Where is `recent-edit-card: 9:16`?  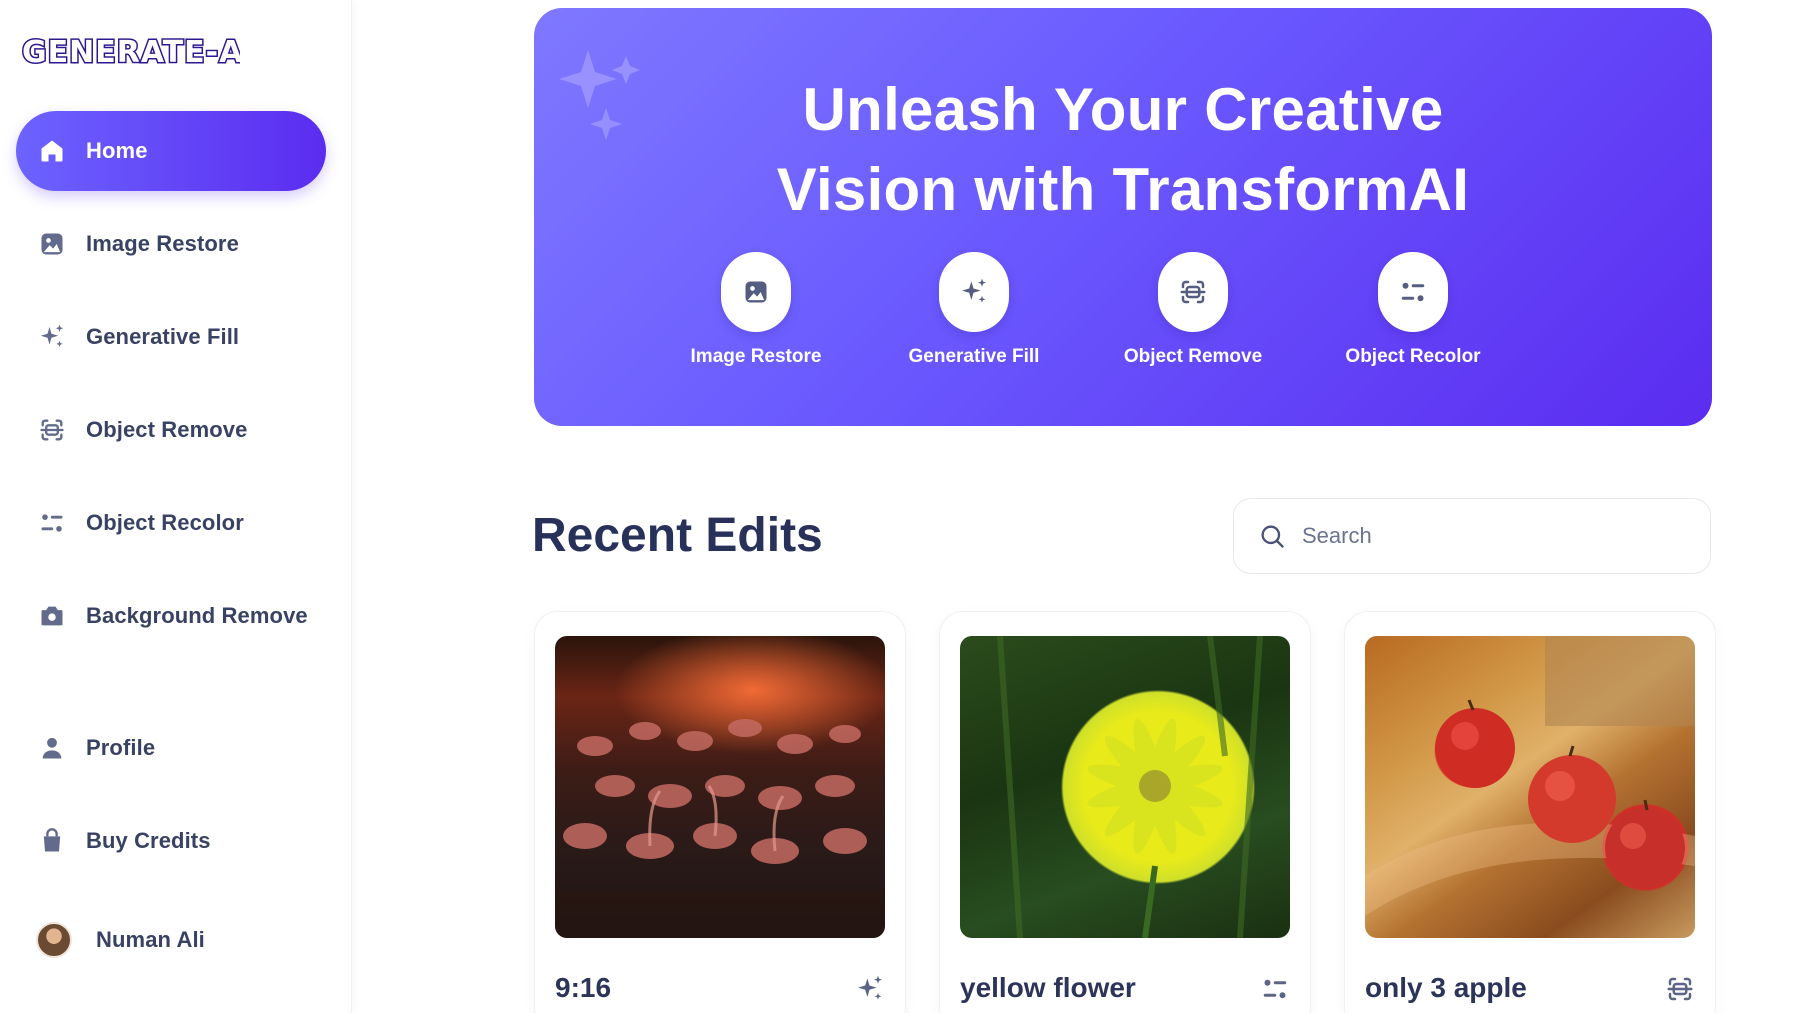 recent-edit-card: 9:16 is located at coordinates (720, 812).